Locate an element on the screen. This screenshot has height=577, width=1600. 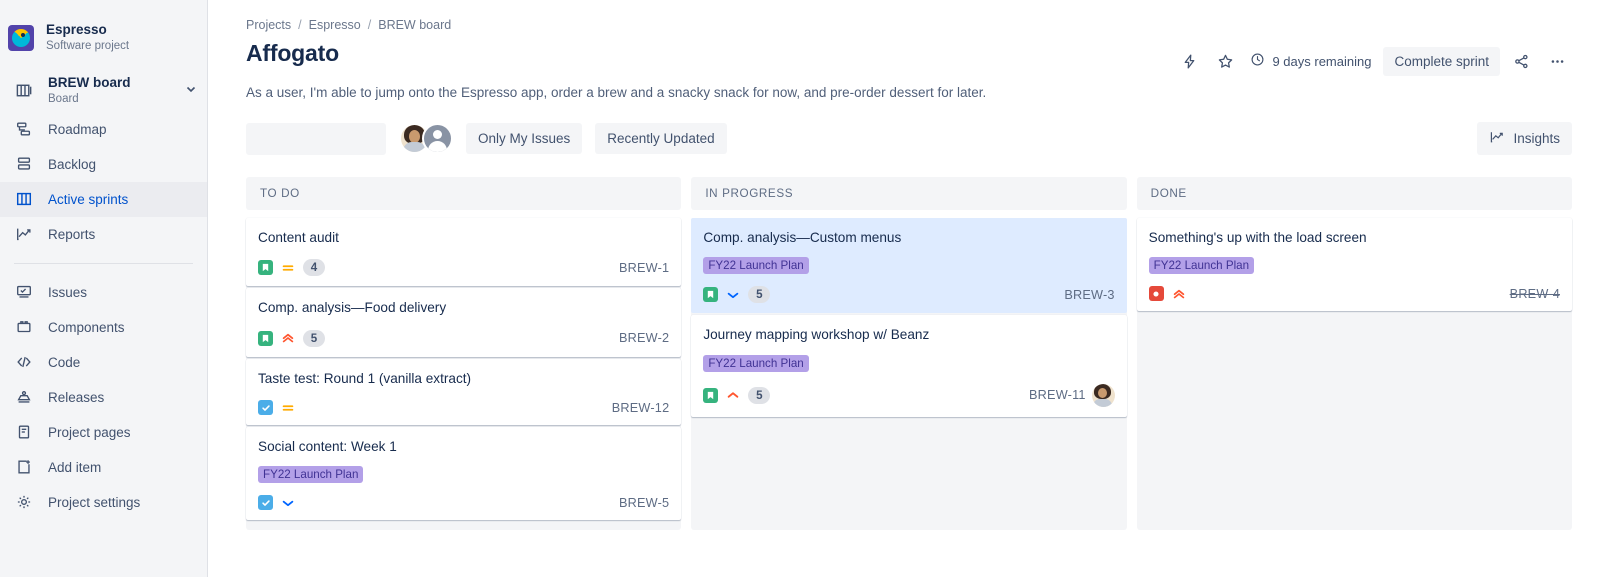
sidebar-item-releases: Releases is located at coordinates (103, 397).